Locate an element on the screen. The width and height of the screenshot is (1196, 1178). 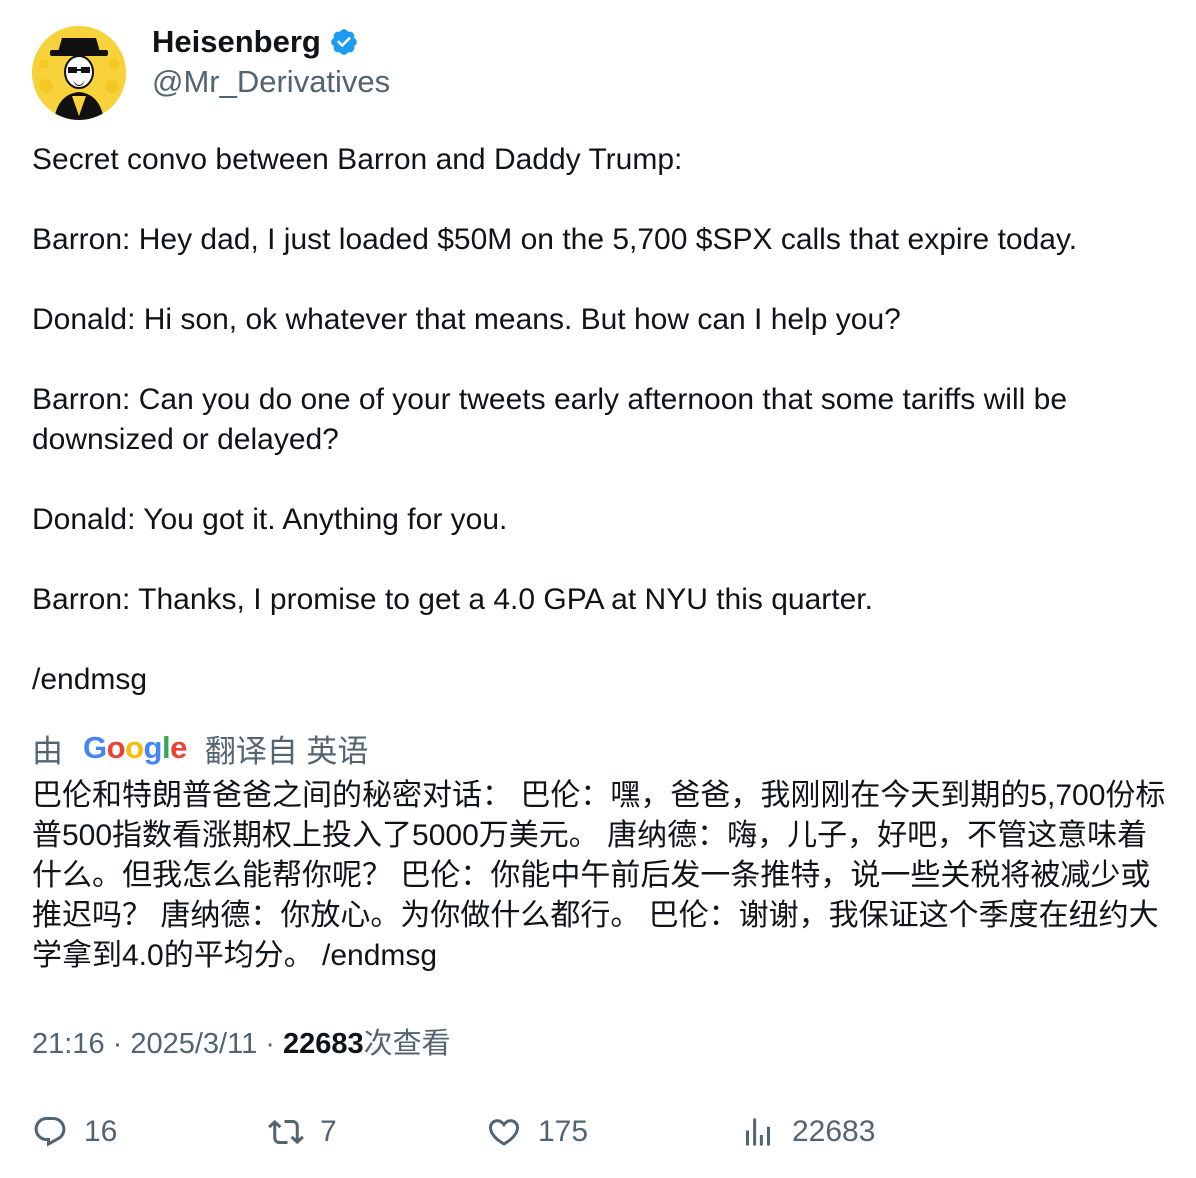
heart-icon is located at coordinates (504, 1132).